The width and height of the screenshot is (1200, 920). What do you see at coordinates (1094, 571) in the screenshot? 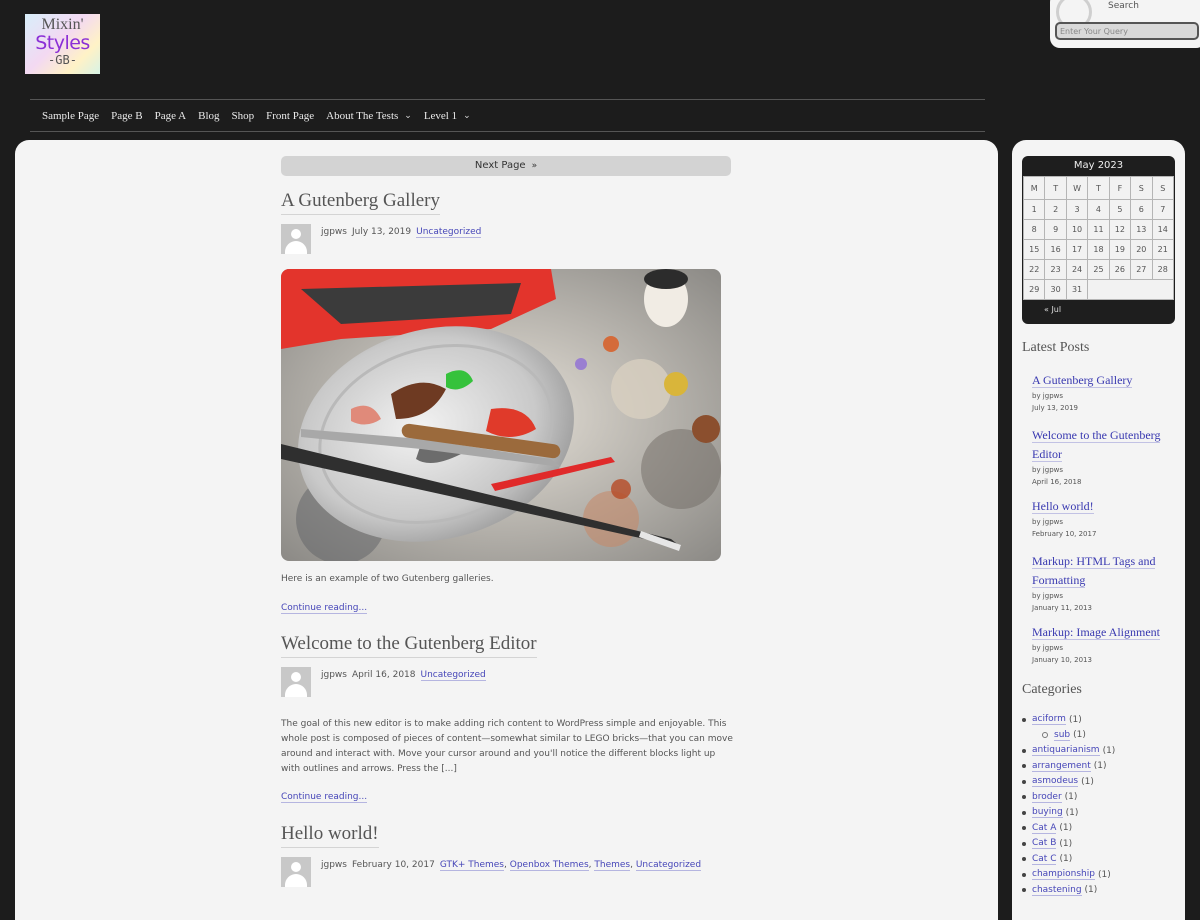
I see `latest-post-link: Markup: HTML Tags and Formatting` at bounding box center [1094, 571].